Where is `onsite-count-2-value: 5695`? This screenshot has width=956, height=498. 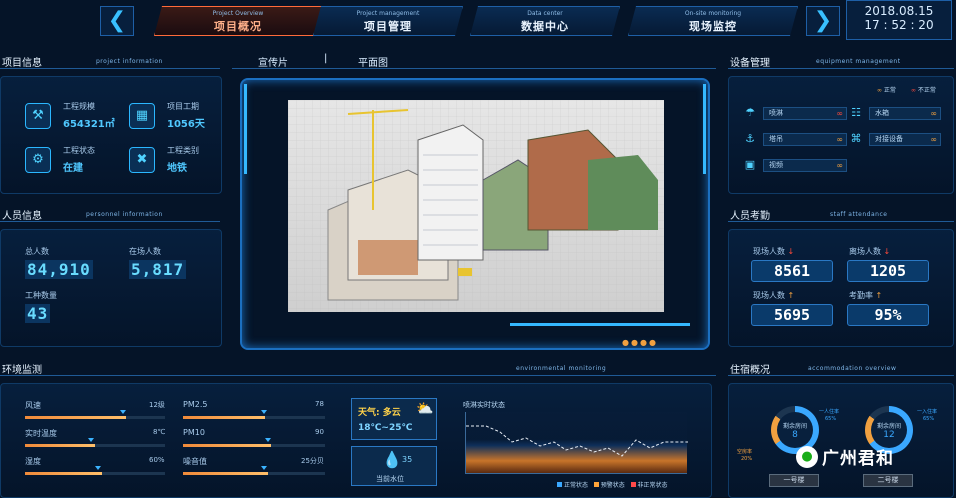
onsite-count-2-value: 5695 is located at coordinates (792, 315).